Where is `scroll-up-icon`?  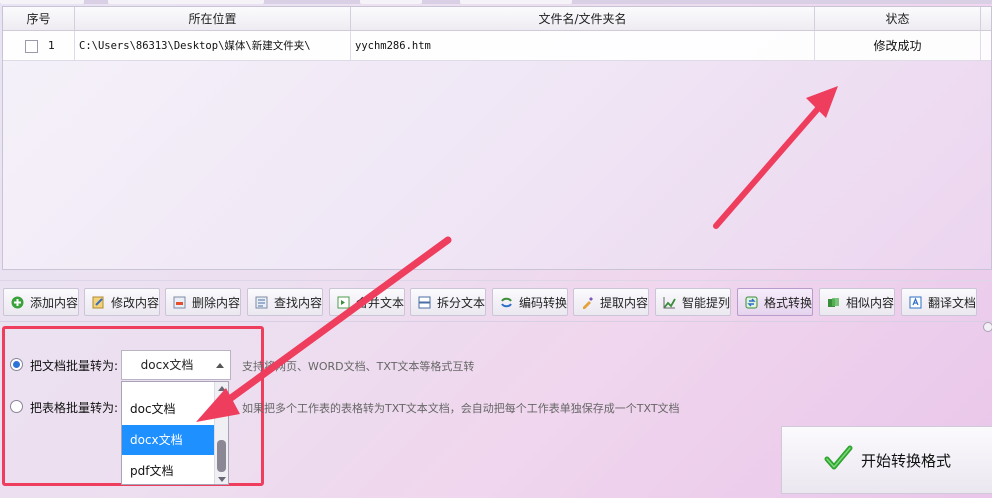 scroll-up-icon is located at coordinates (222, 388).